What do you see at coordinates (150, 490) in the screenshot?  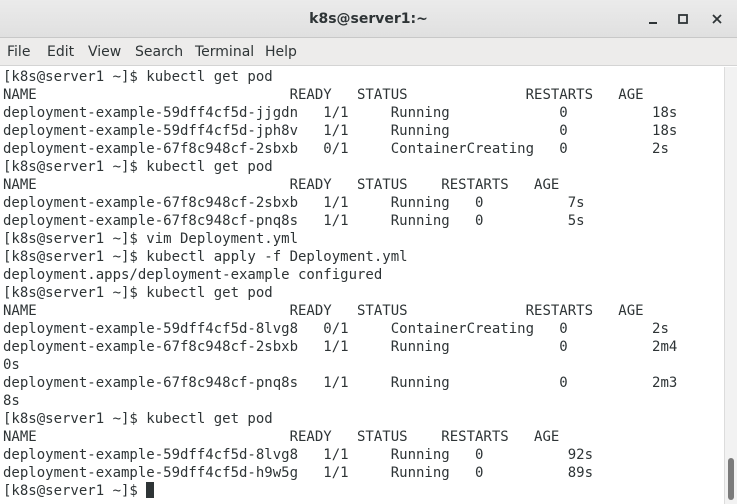 I see `text-cursor` at bounding box center [150, 490].